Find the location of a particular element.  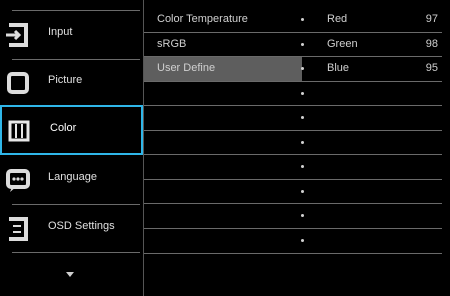

channel-name: Blue is located at coordinates (338, 68).